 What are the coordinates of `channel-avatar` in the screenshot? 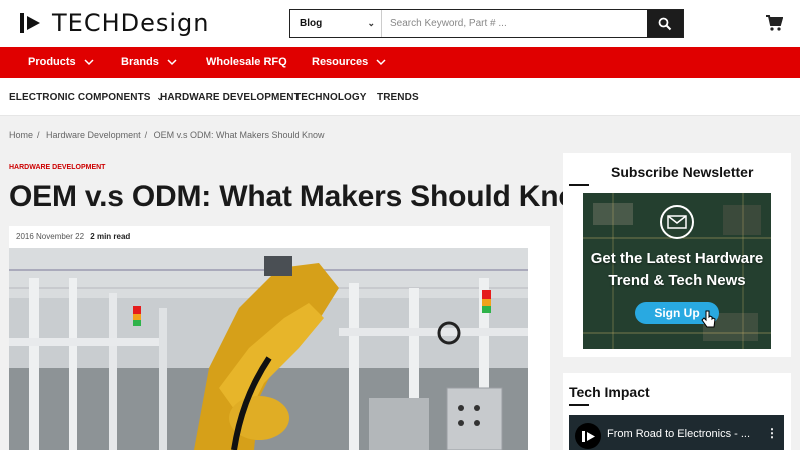 It's located at (588, 436).